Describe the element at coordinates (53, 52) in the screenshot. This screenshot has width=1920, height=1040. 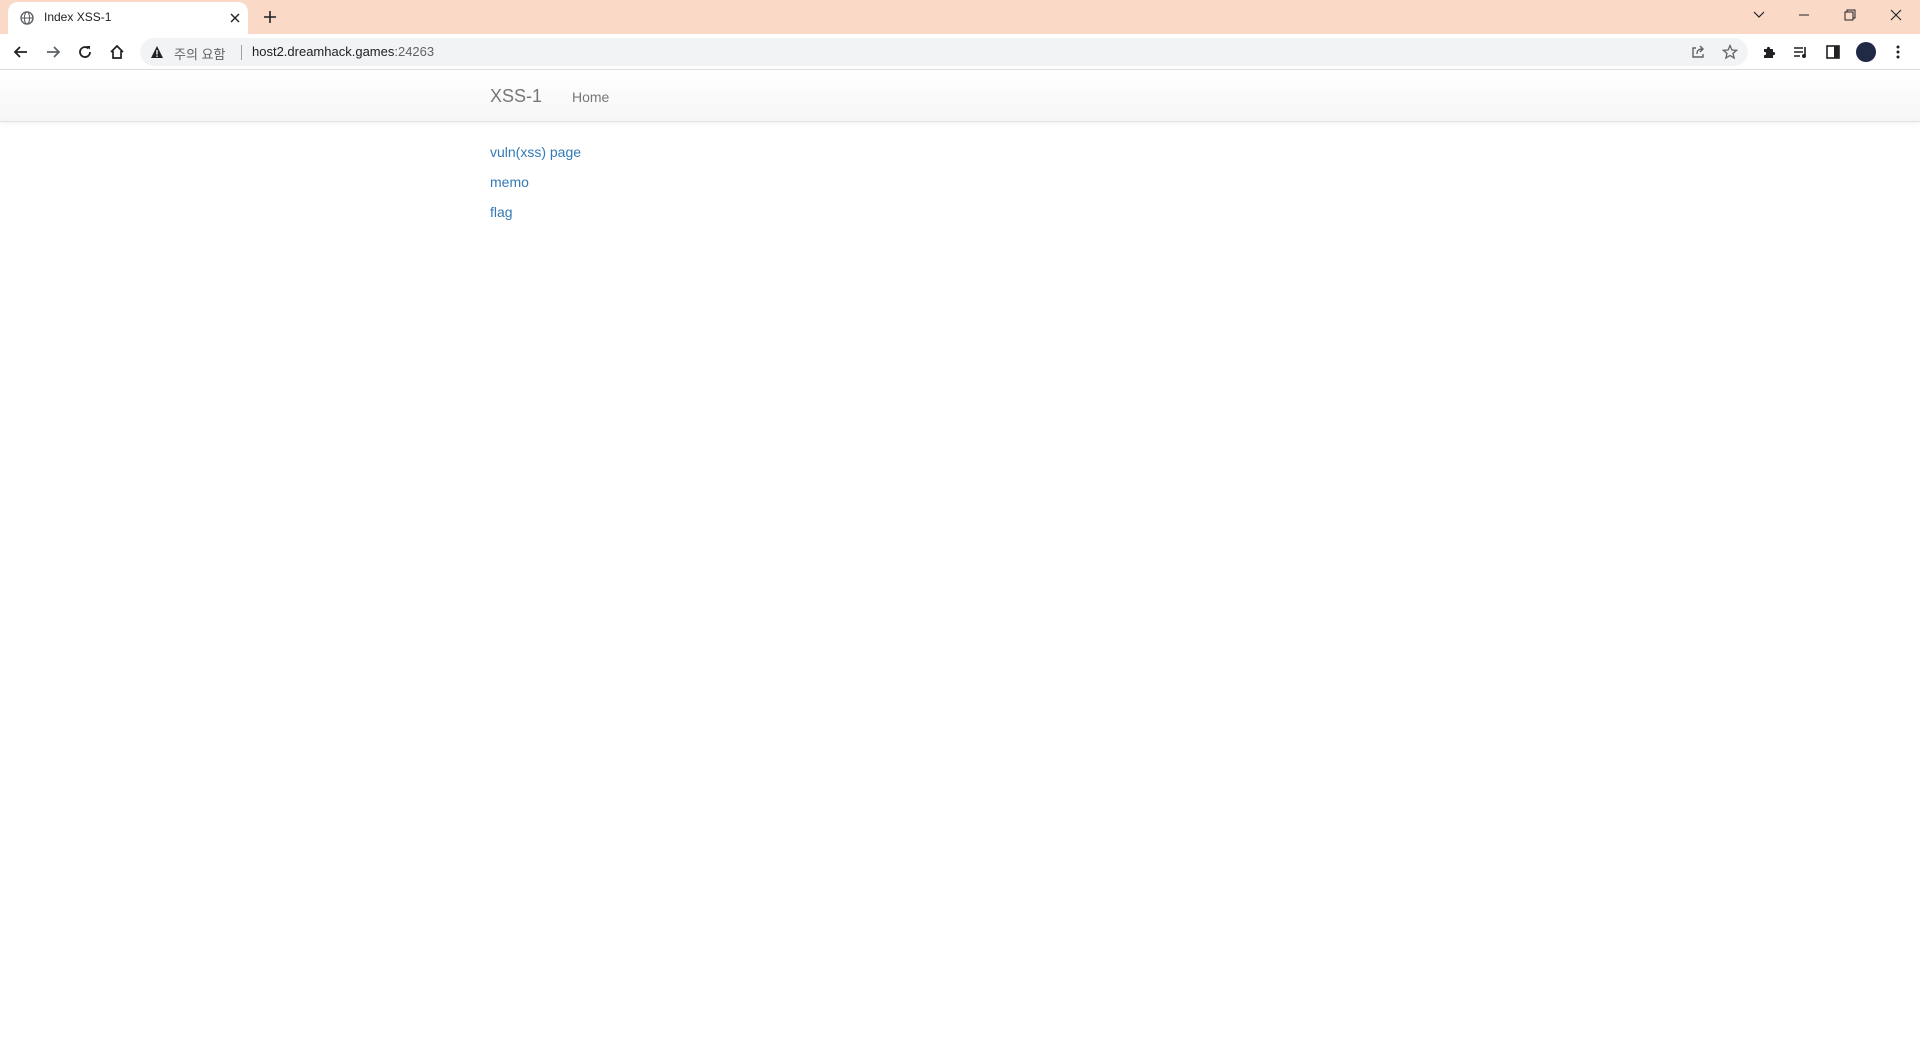
I see `forward-arrow-icon` at that location.